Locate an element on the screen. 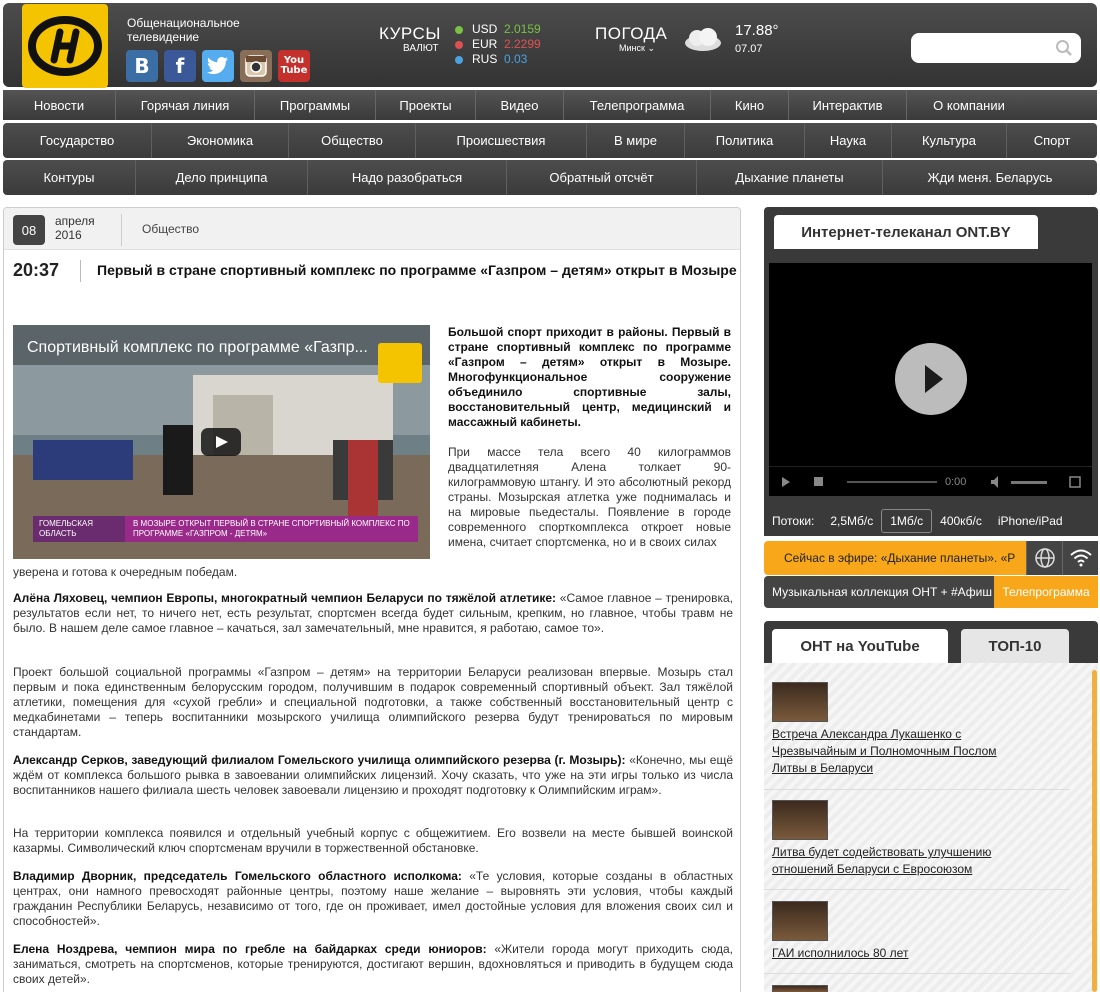  nav-item-tvguide: Телепрограмма is located at coordinates (637, 105).